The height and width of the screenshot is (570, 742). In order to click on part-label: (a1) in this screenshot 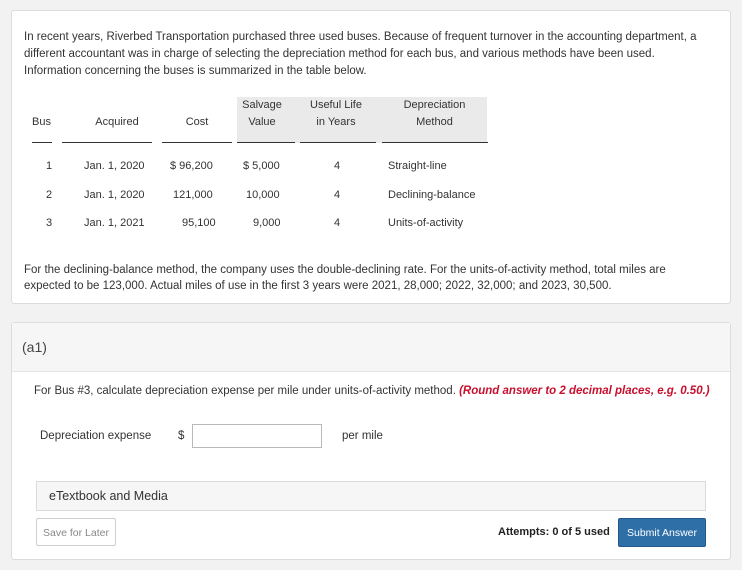, I will do `click(34, 347)`.